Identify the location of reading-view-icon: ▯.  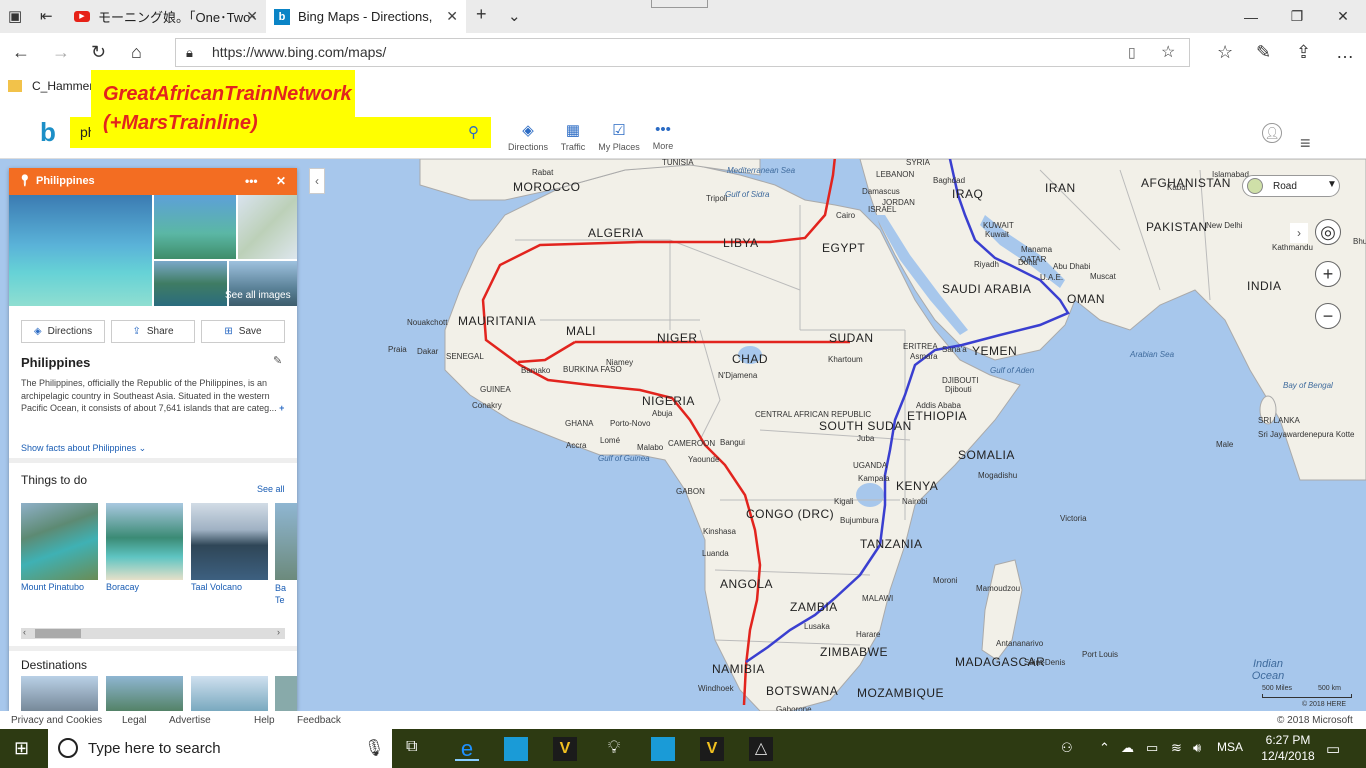
(1132, 52).